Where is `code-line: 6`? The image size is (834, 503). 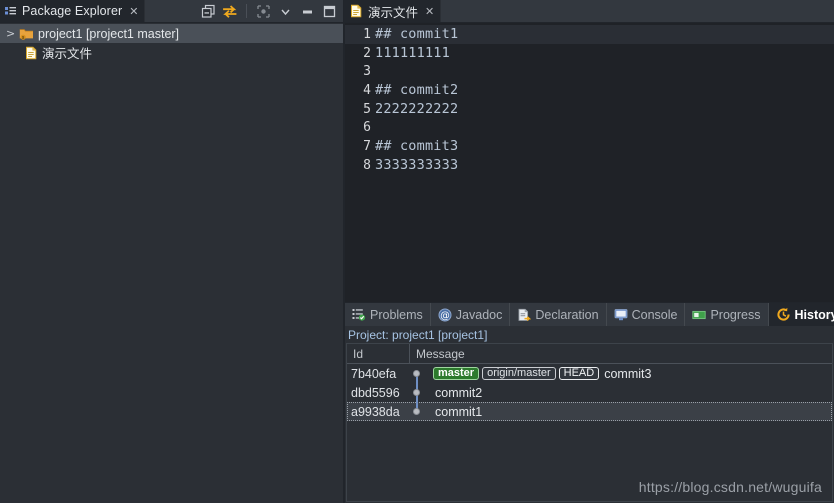
code-line: 6 is located at coordinates (589, 127).